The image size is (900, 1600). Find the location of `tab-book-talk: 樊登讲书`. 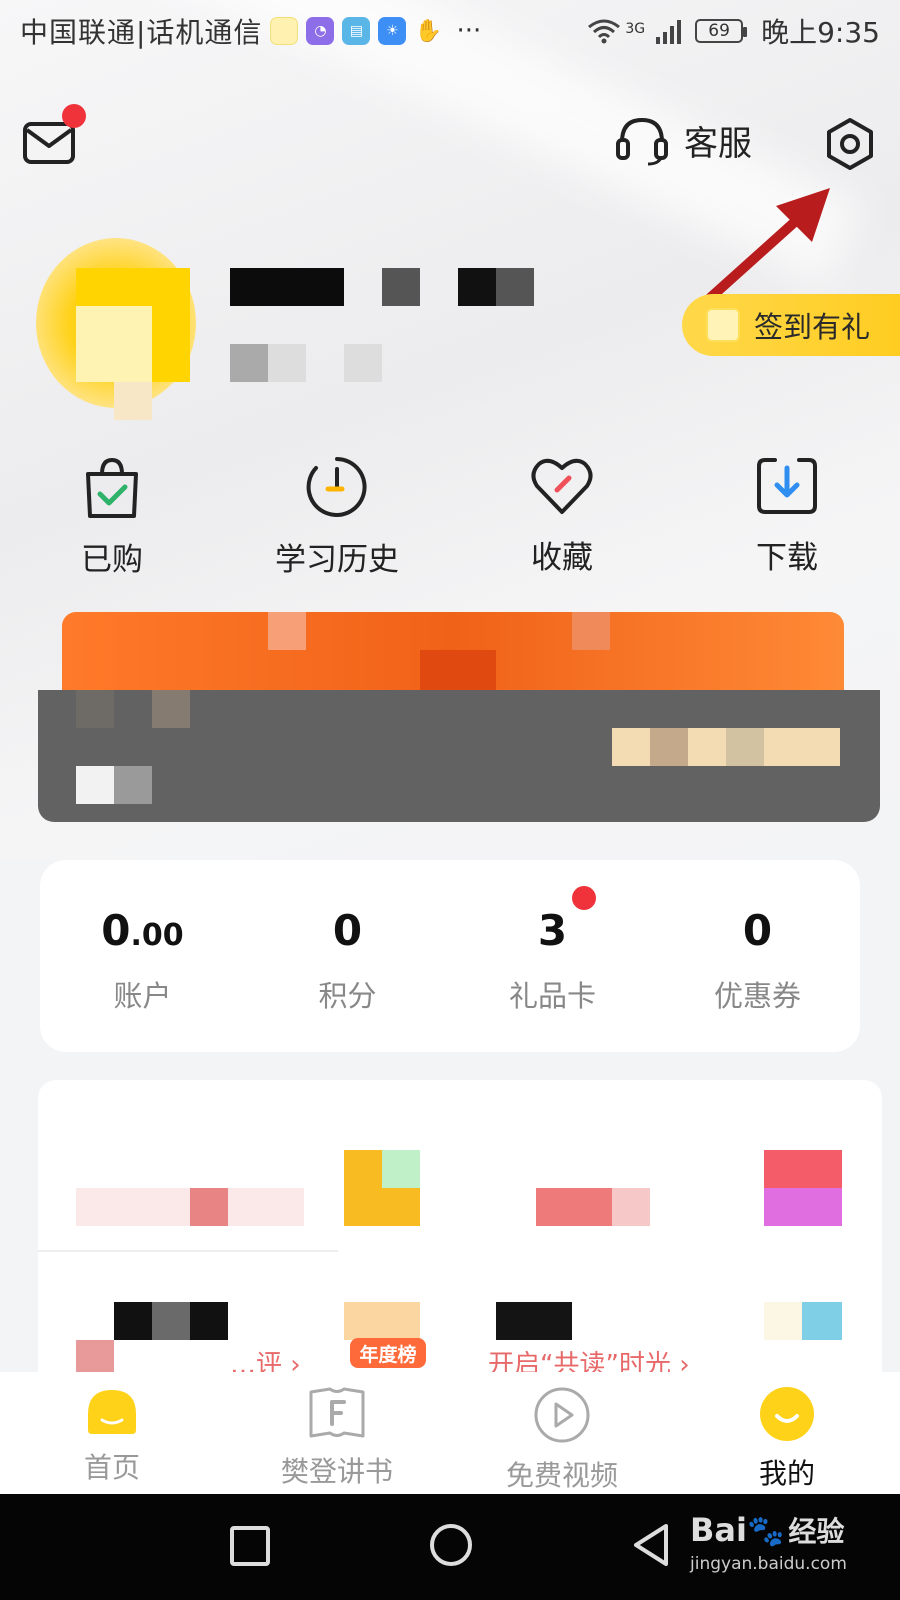

tab-book-talk: 樊登讲书 is located at coordinates (337, 1438).